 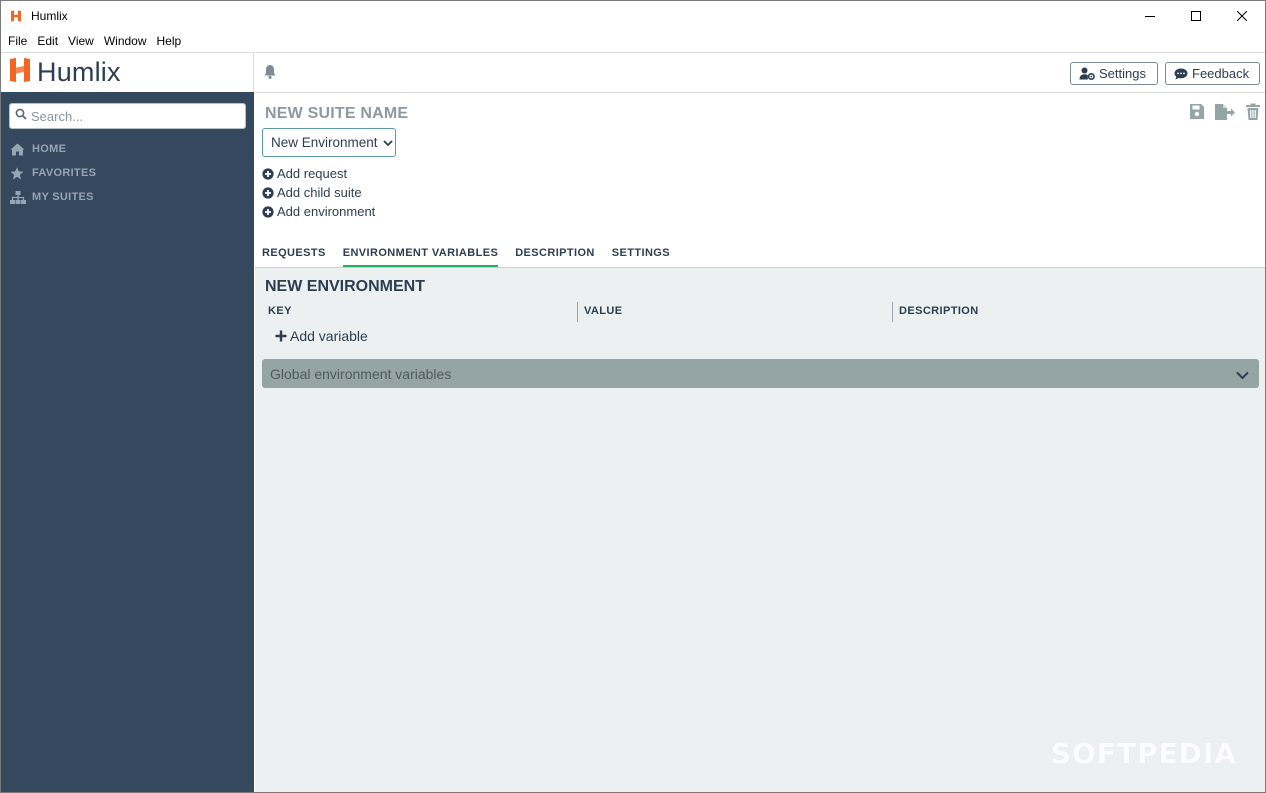 What do you see at coordinates (1087, 73) in the screenshot?
I see `user-cog-icon` at bounding box center [1087, 73].